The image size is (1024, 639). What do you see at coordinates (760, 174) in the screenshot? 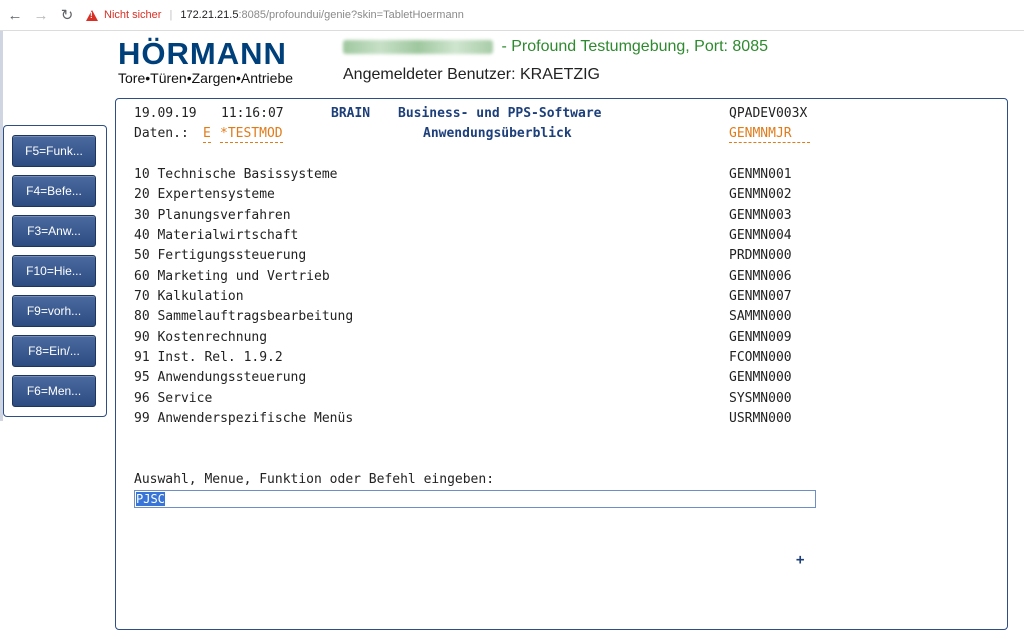
I see `menu-item-code: GENMN001` at bounding box center [760, 174].